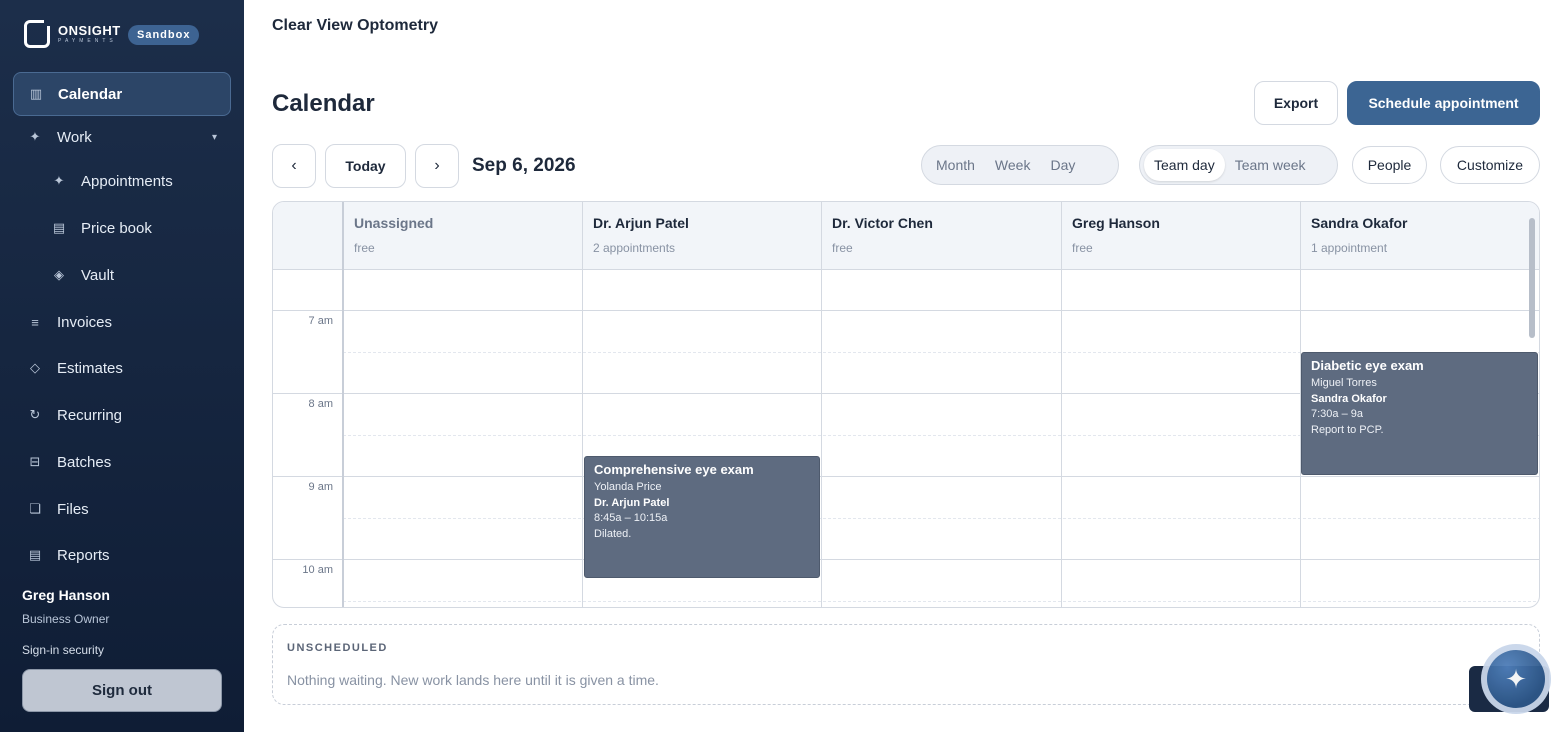 The height and width of the screenshot is (732, 1568). Describe the element at coordinates (1181, 235) in the screenshot. I see `column-header-greg-hanson: Greg Hanson free` at that location.